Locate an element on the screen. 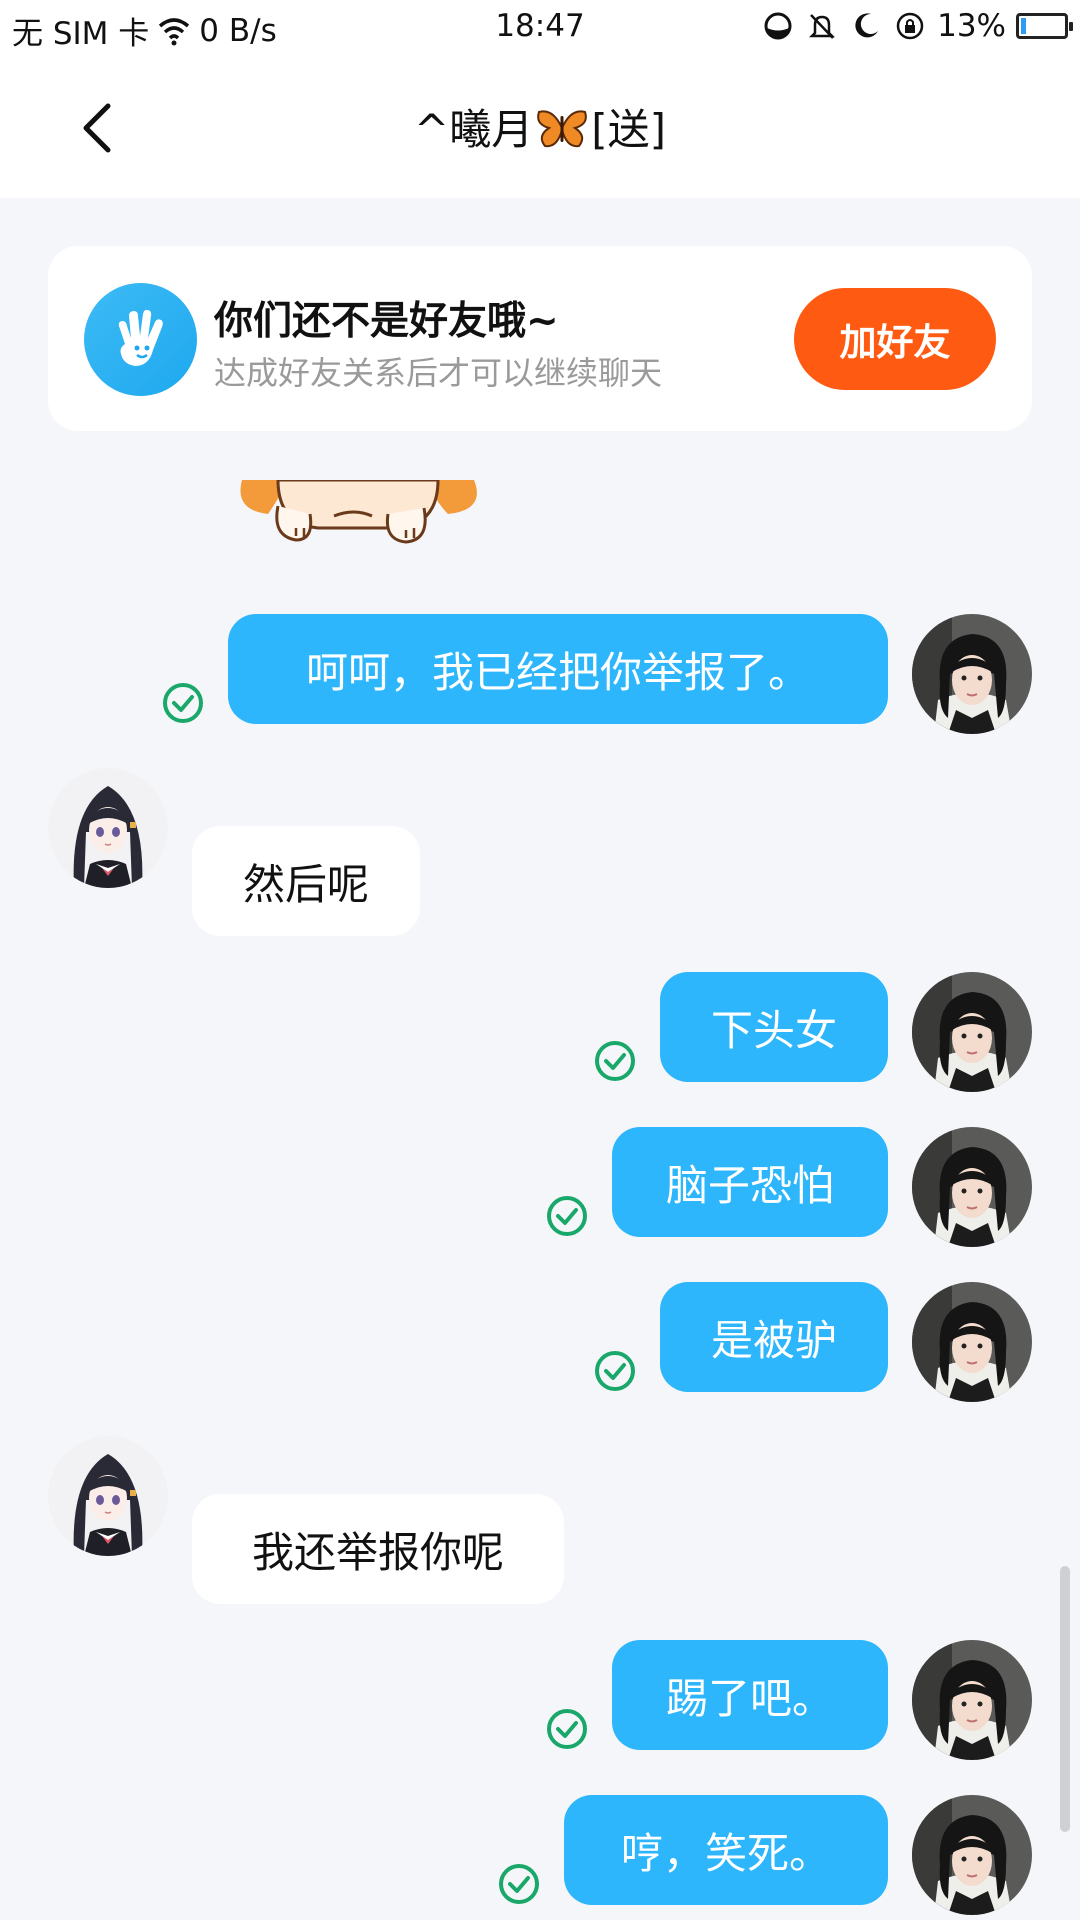  outgoing-message: 脑子恐怕 is located at coordinates (750, 1182).